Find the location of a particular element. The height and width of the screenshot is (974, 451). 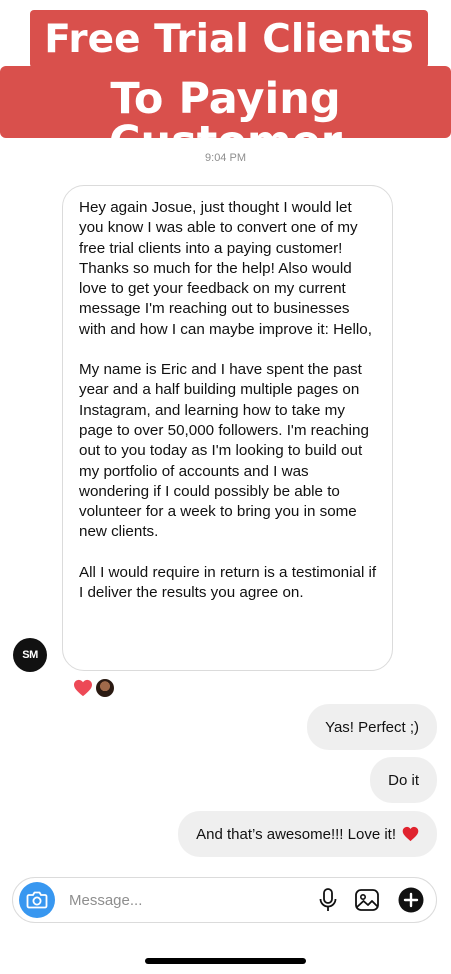

camera-button is located at coordinates (37, 900).